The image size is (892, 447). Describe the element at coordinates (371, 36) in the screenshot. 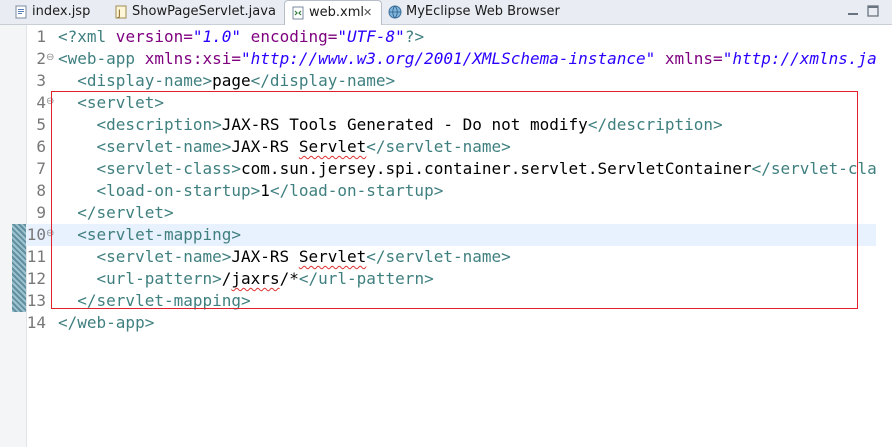

I see `code-token: "UTF-8"` at that location.